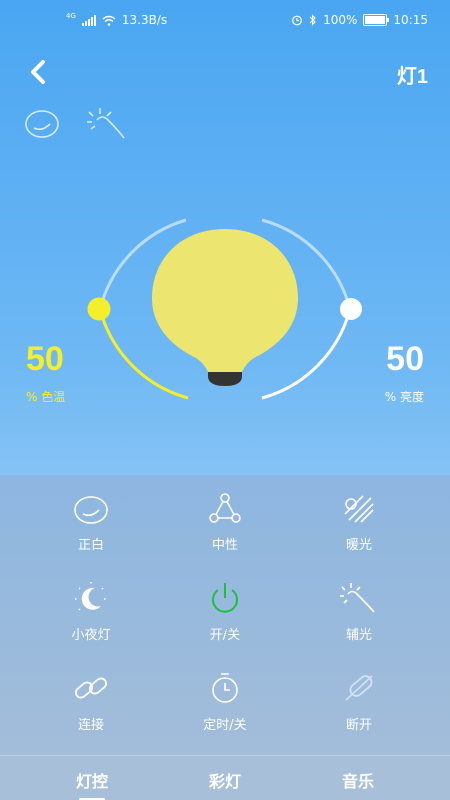 The height and width of the screenshot is (800, 450). I want to click on wifi-icon, so click(109, 20).